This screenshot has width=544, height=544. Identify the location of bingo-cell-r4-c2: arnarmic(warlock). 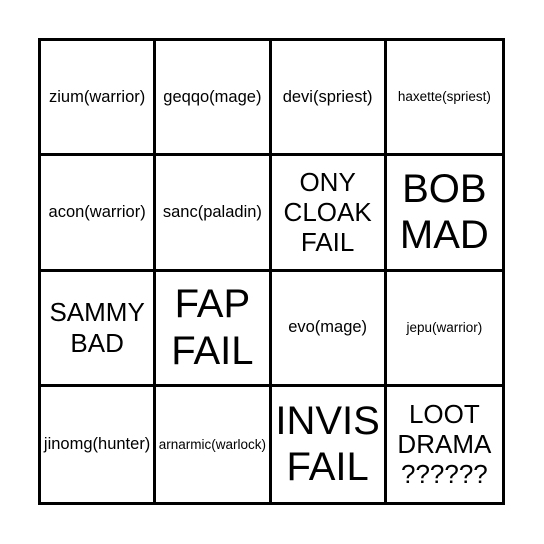
(214, 444).